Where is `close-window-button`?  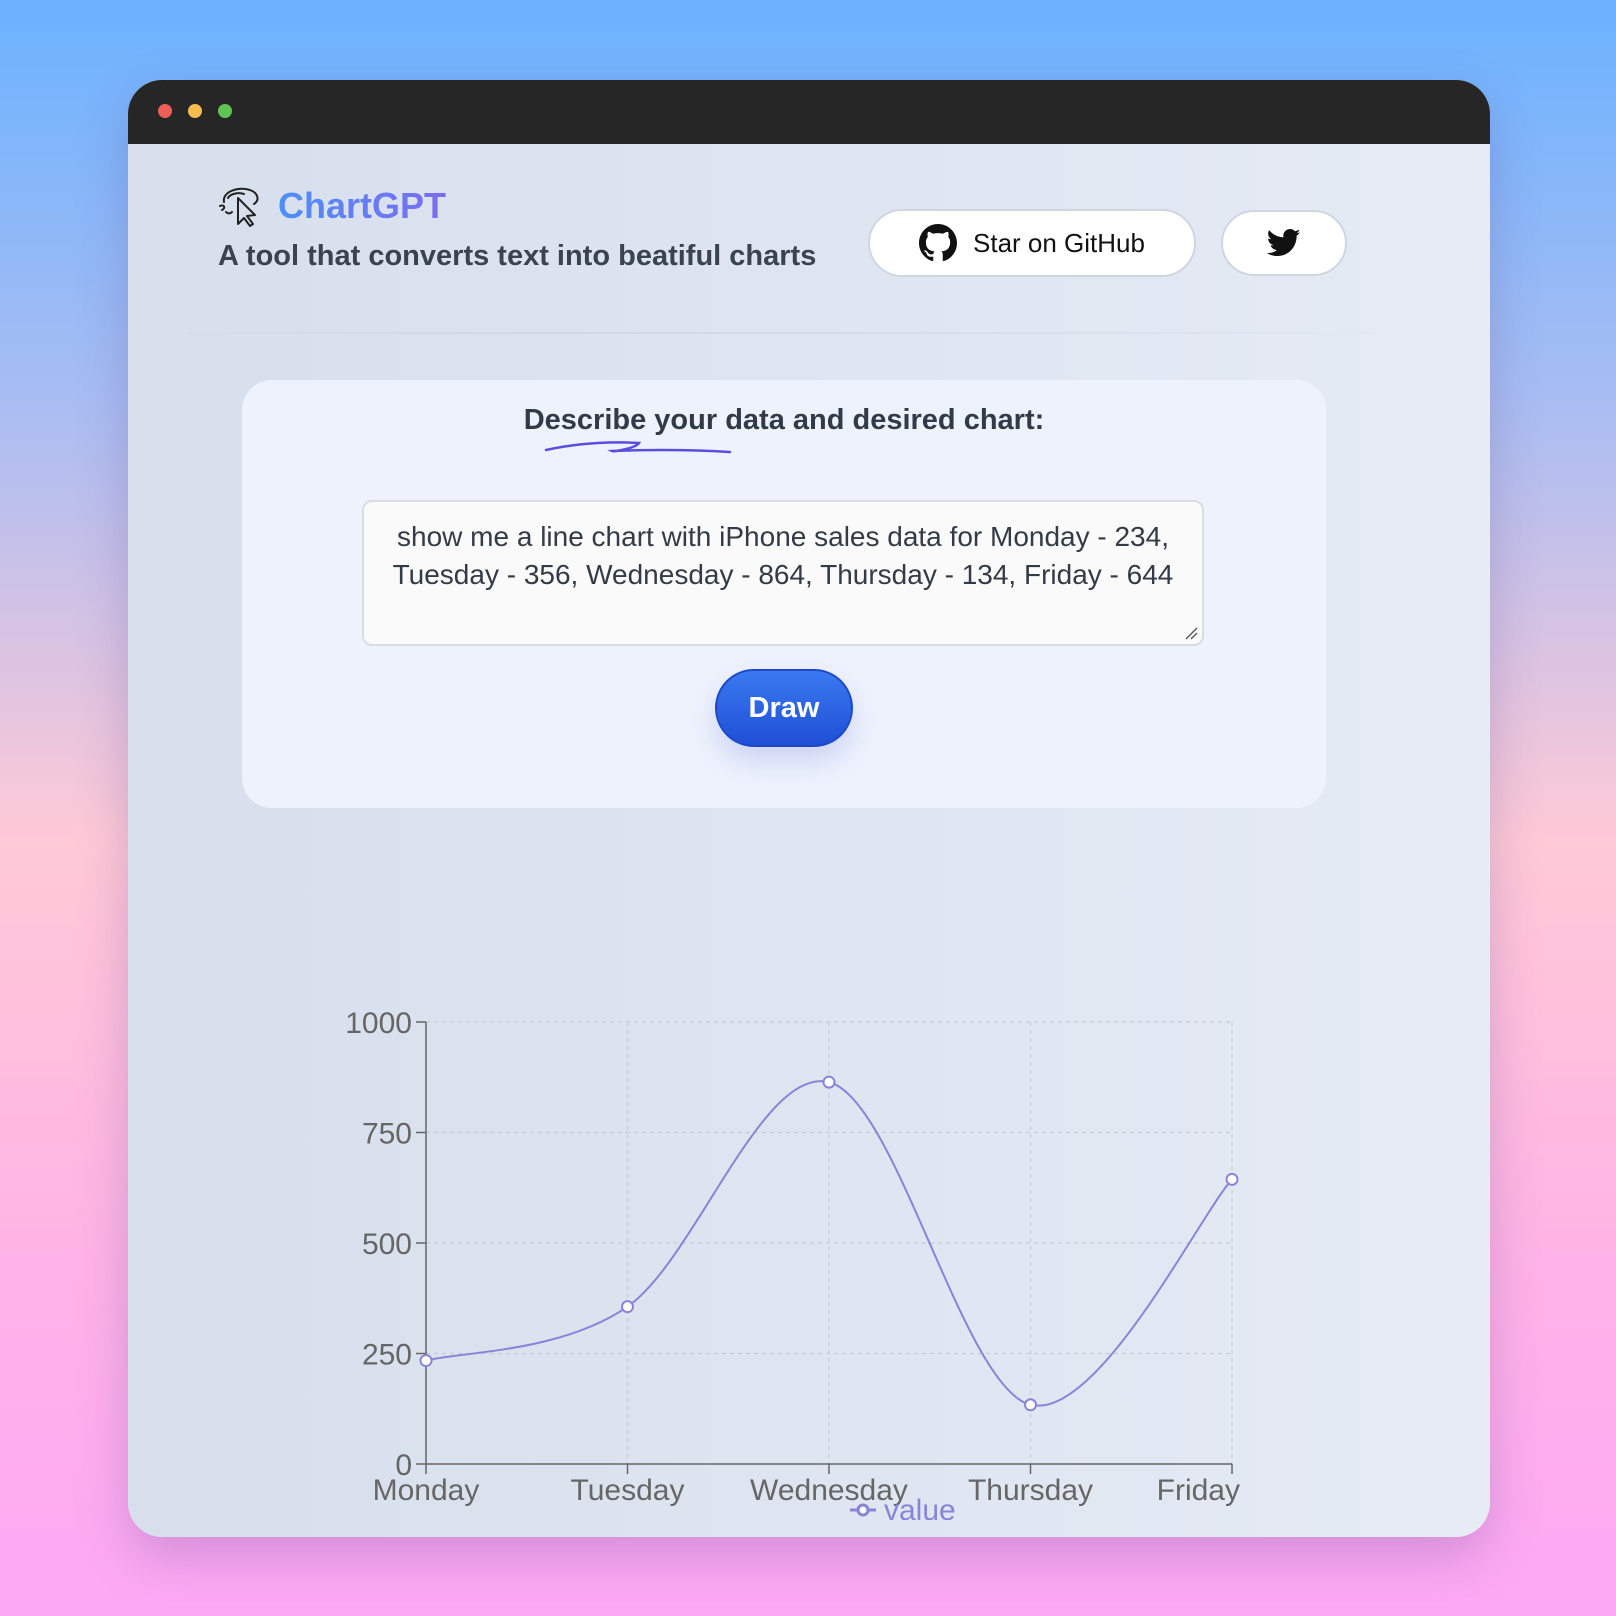
close-window-button is located at coordinates (165, 111).